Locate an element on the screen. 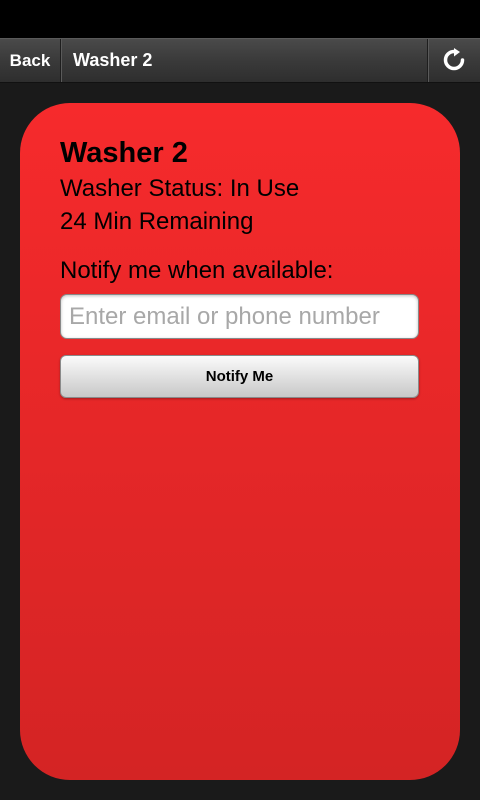 The width and height of the screenshot is (480, 800). contact-input is located at coordinates (239, 316).